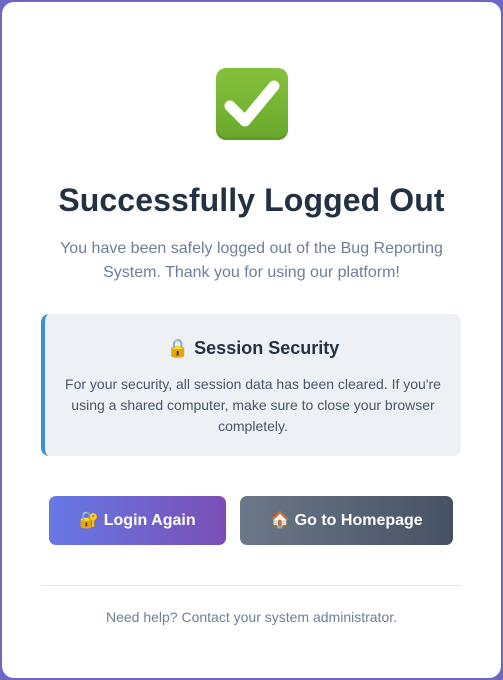 This screenshot has width=503, height=680. I want to click on page-title: Successfully Logged Out, so click(251, 200).